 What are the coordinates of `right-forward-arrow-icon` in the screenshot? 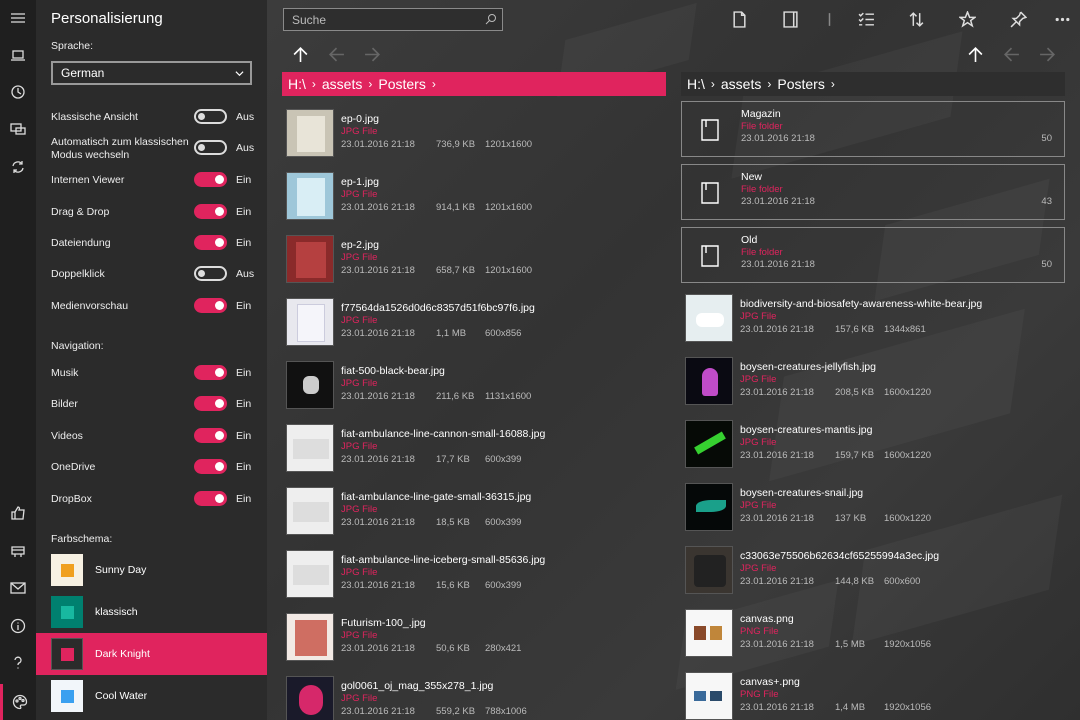 It's located at (1047, 54).